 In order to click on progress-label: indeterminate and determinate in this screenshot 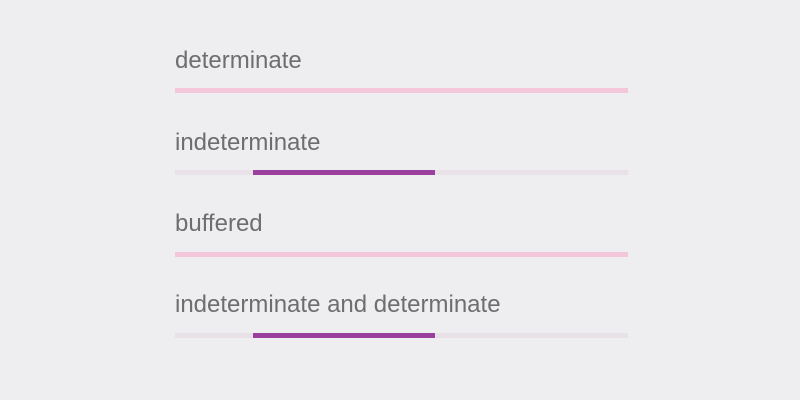, I will do `click(338, 304)`.